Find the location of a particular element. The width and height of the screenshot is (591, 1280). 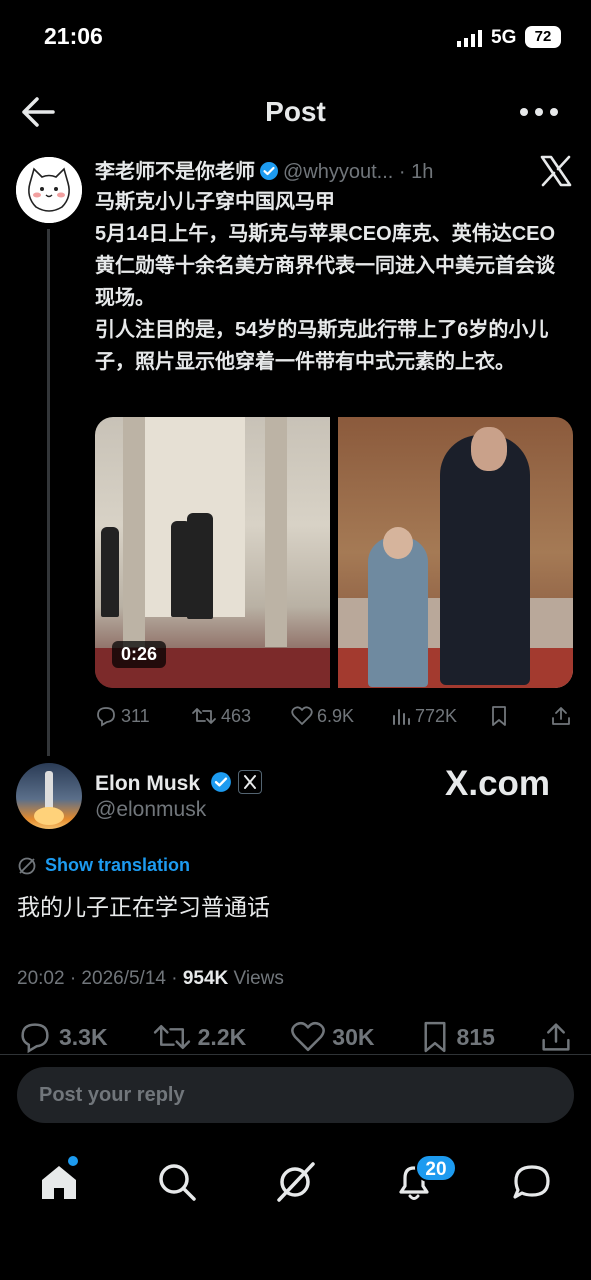

messages-icon is located at coordinates (532, 1182).